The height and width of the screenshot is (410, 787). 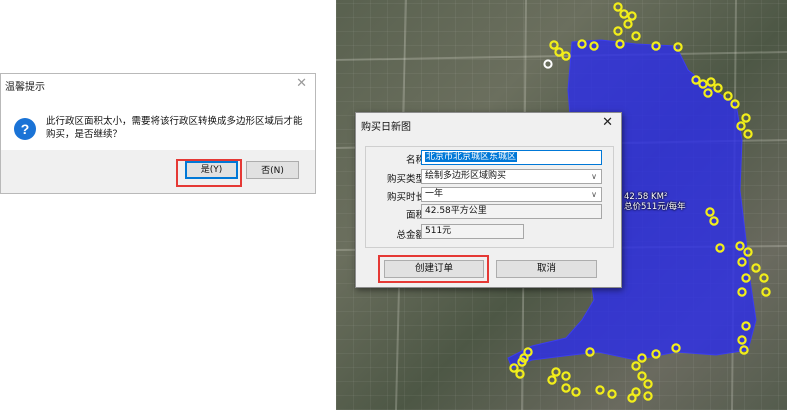 What do you see at coordinates (209, 173) in the screenshot?
I see `yes-button-highlight` at bounding box center [209, 173].